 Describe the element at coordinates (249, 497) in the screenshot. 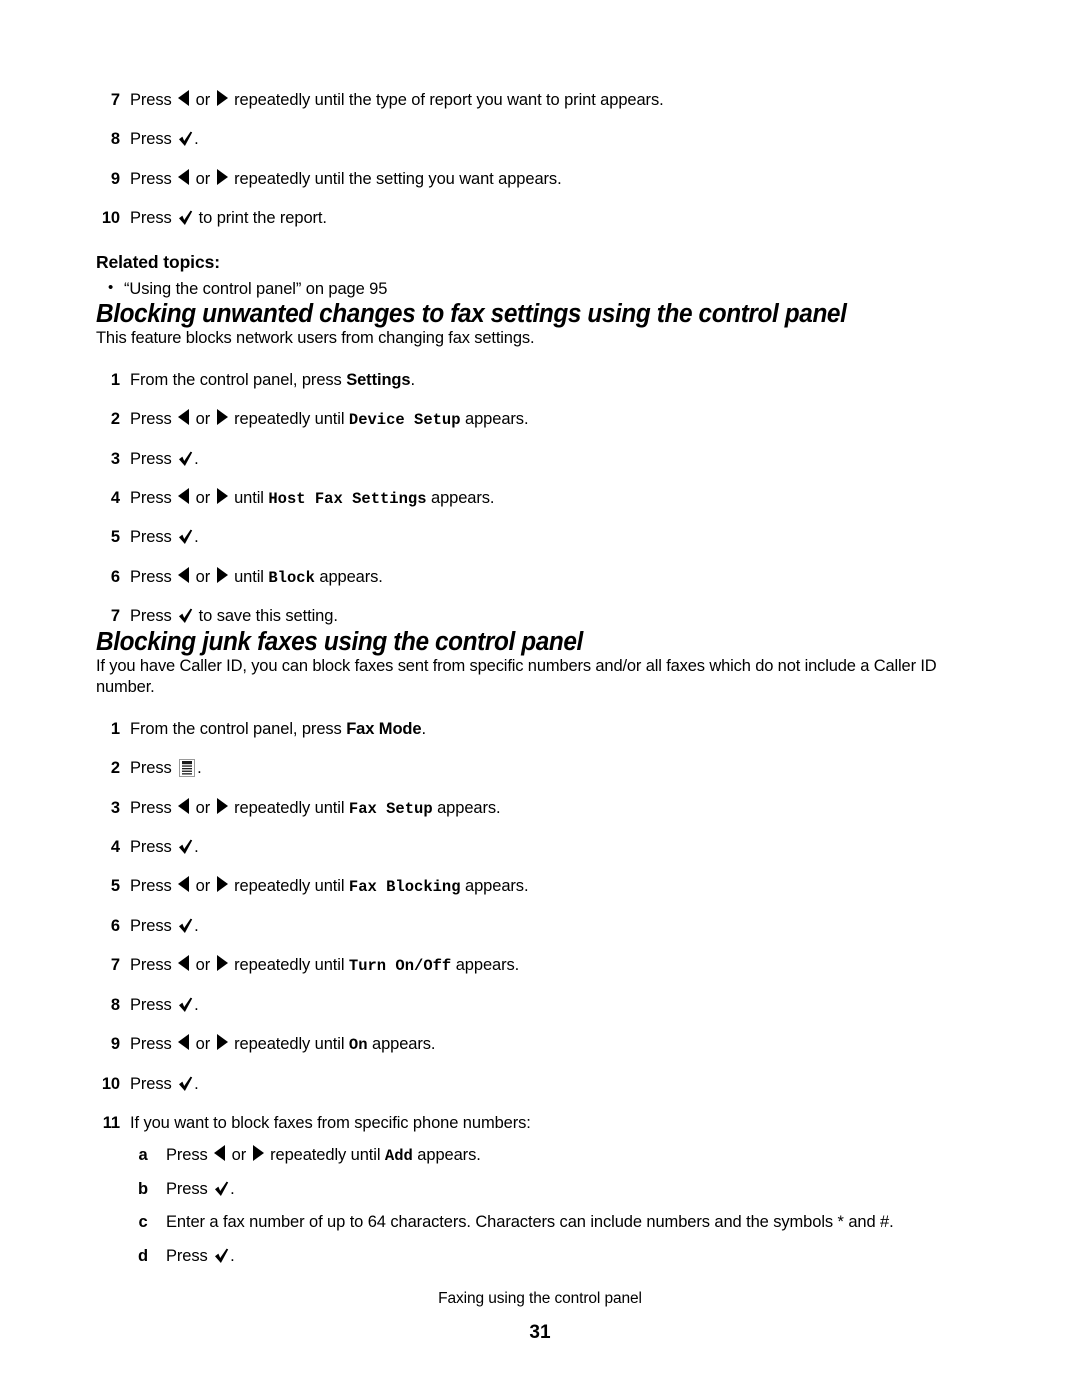

I see `step-text-post-a: until` at that location.